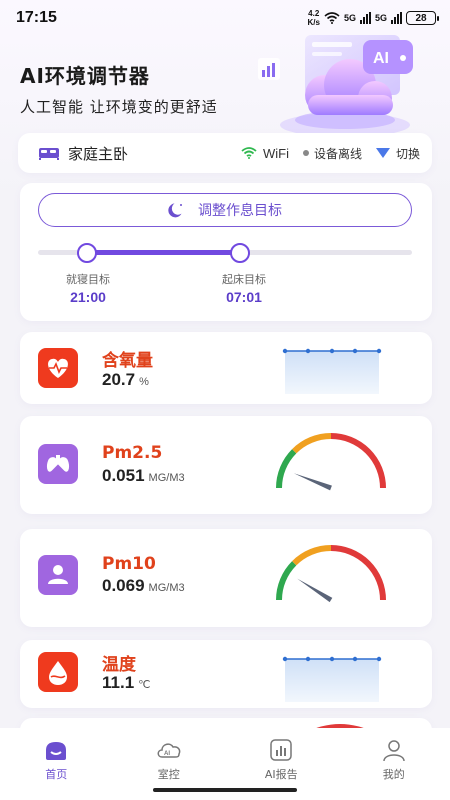  I want to click on metric-value: 20.7, so click(119, 379).